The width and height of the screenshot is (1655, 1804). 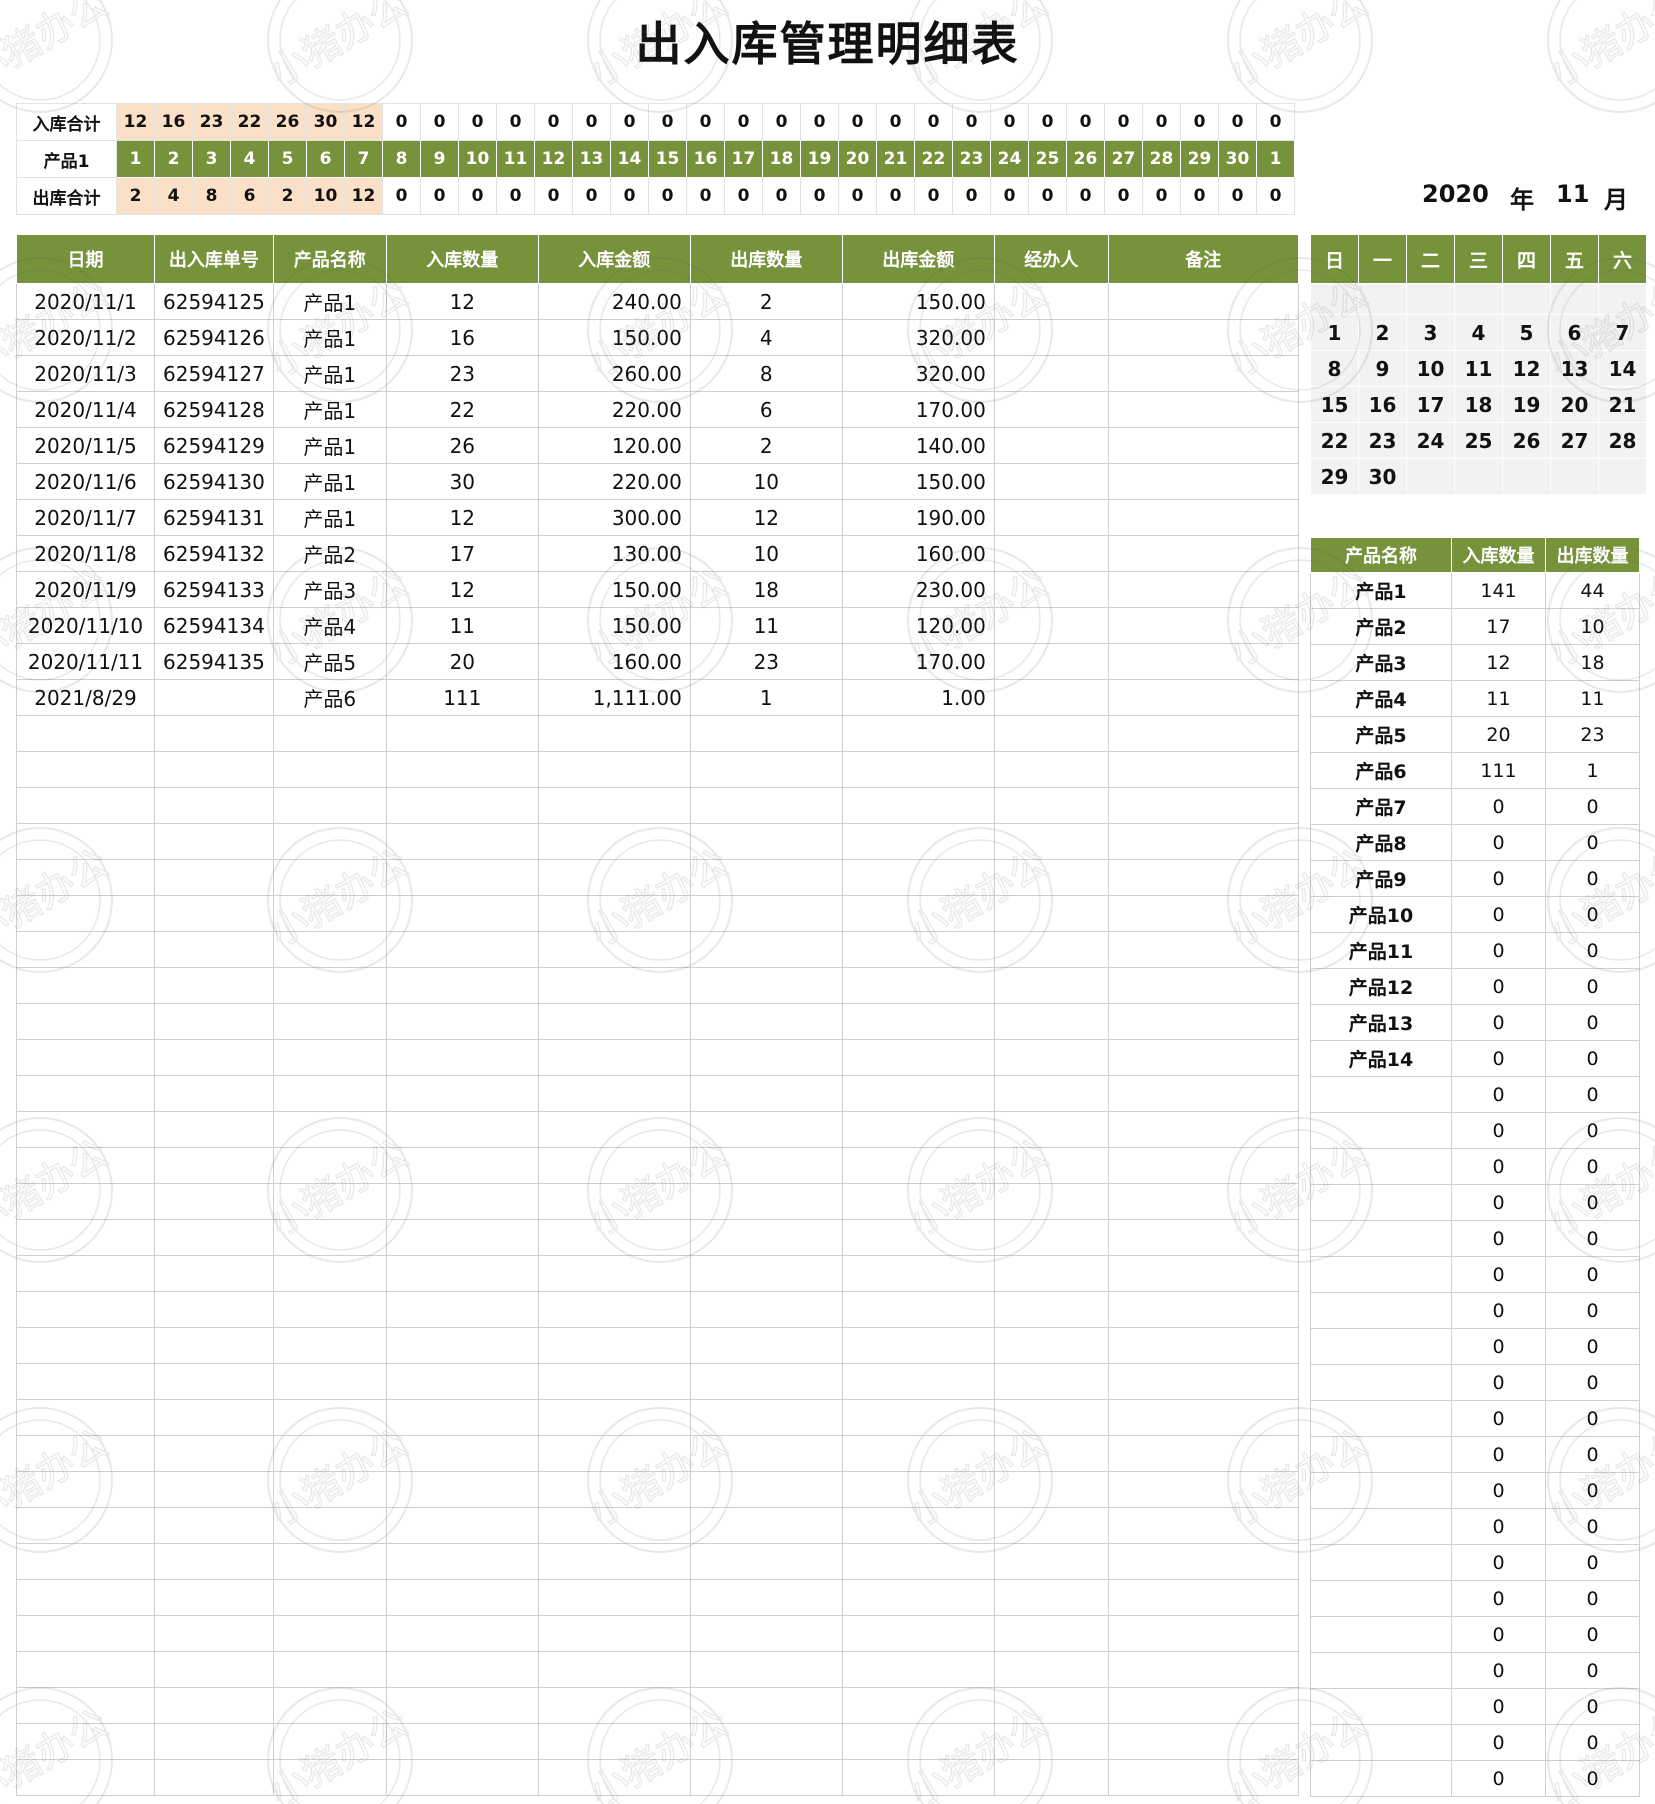 I want to click on day-cell: 15, so click(x=667, y=159).